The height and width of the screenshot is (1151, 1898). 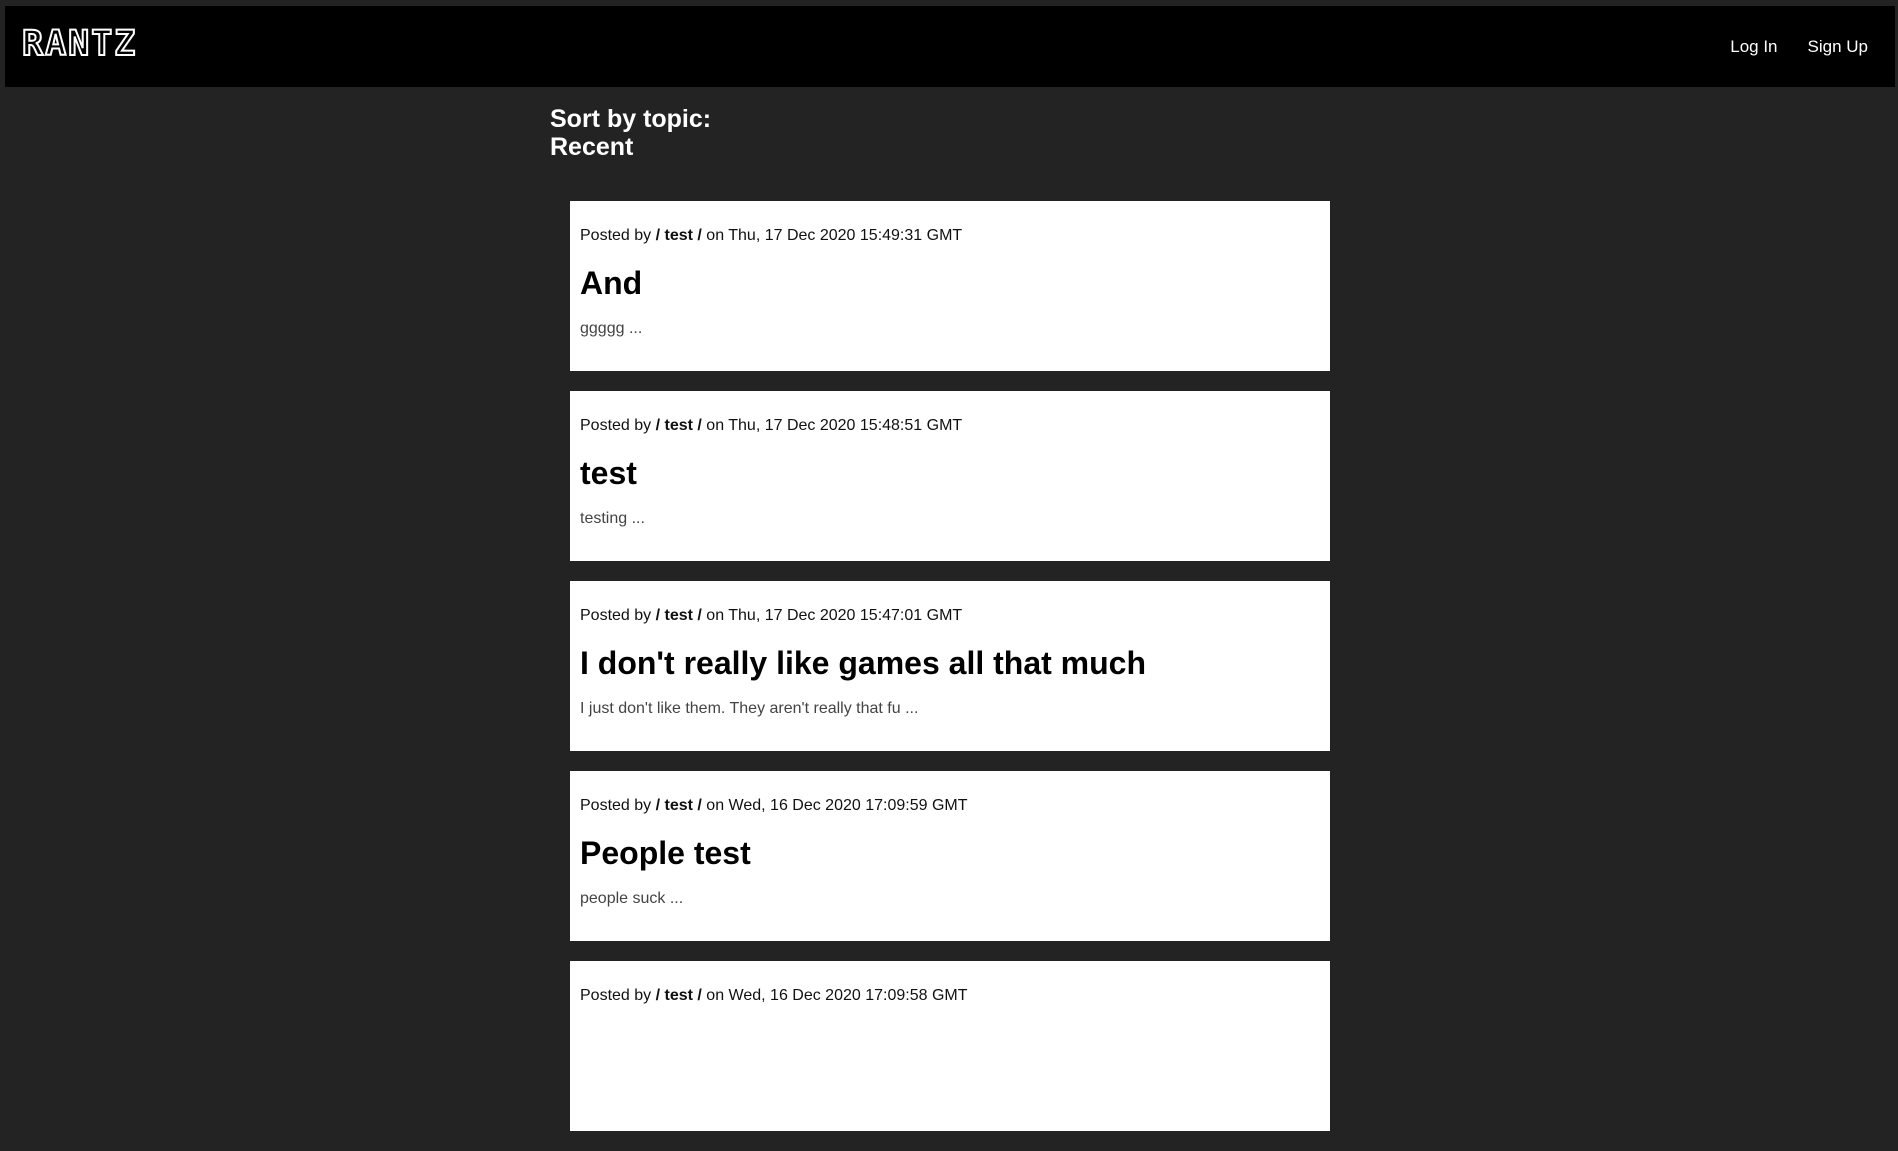 What do you see at coordinates (950, 853) in the screenshot?
I see `post-title: People test` at bounding box center [950, 853].